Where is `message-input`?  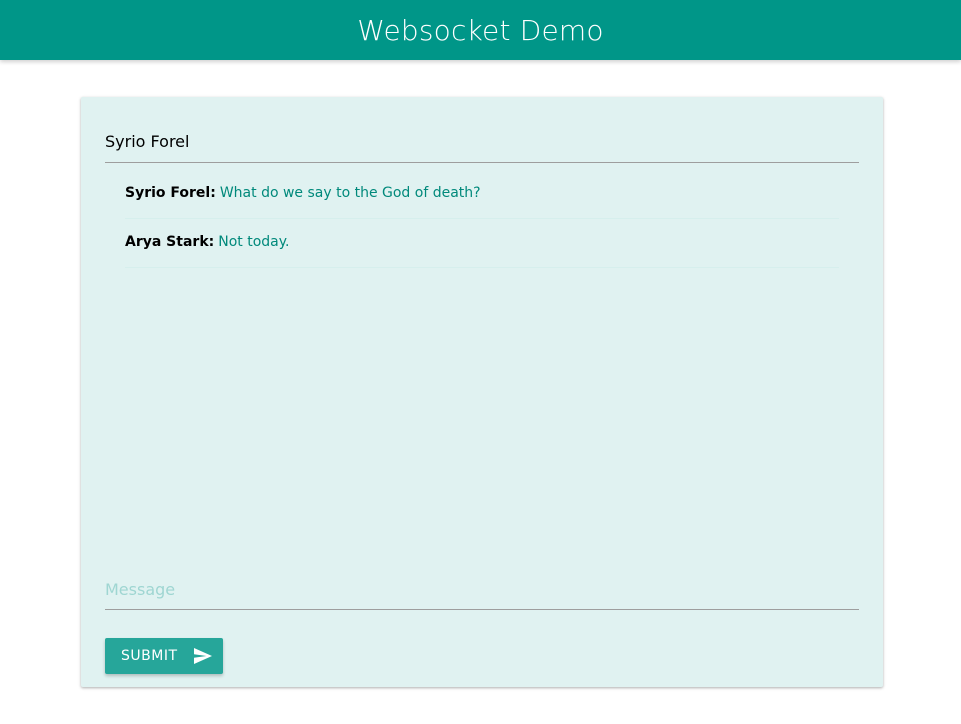 message-input is located at coordinates (482, 589).